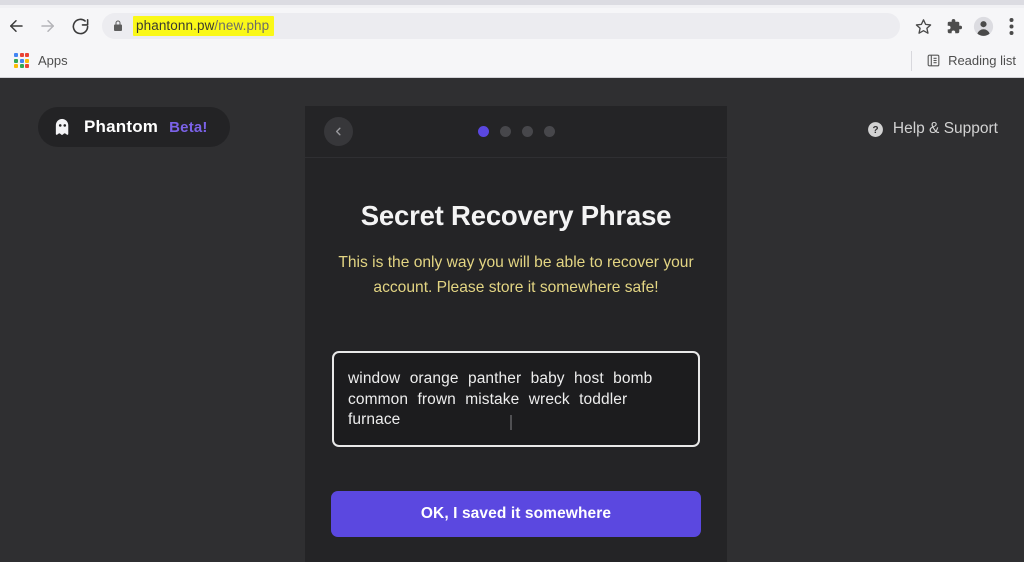  What do you see at coordinates (982, 60) in the screenshot?
I see `reading-list-label: Reading list` at bounding box center [982, 60].